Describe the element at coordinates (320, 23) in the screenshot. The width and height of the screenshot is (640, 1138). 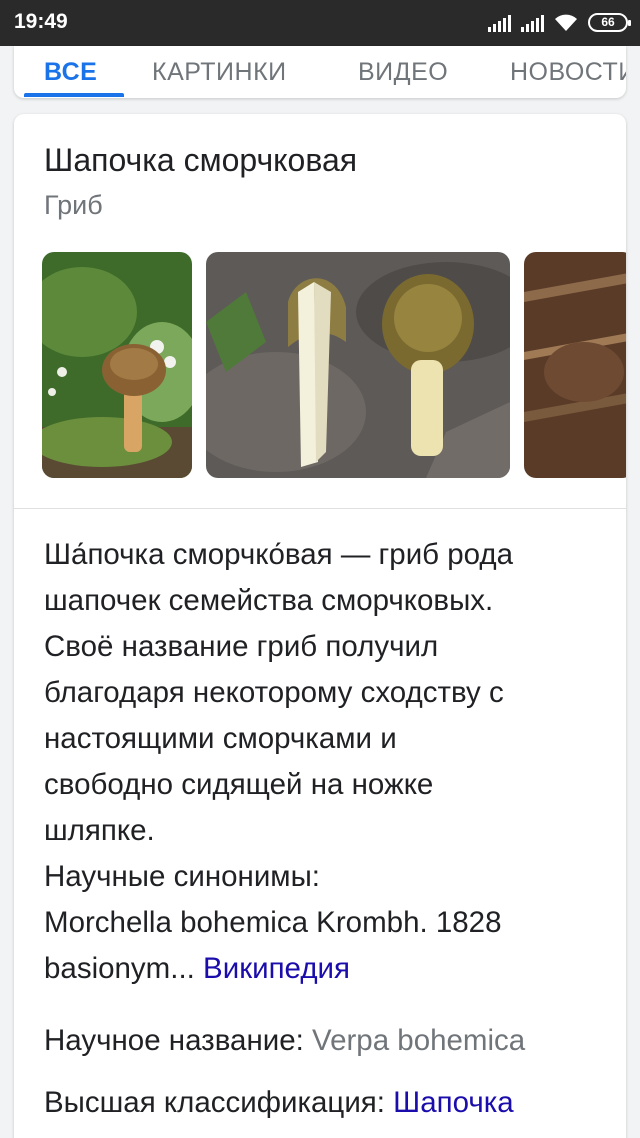
I see `status-bar: 19:49 66` at that location.